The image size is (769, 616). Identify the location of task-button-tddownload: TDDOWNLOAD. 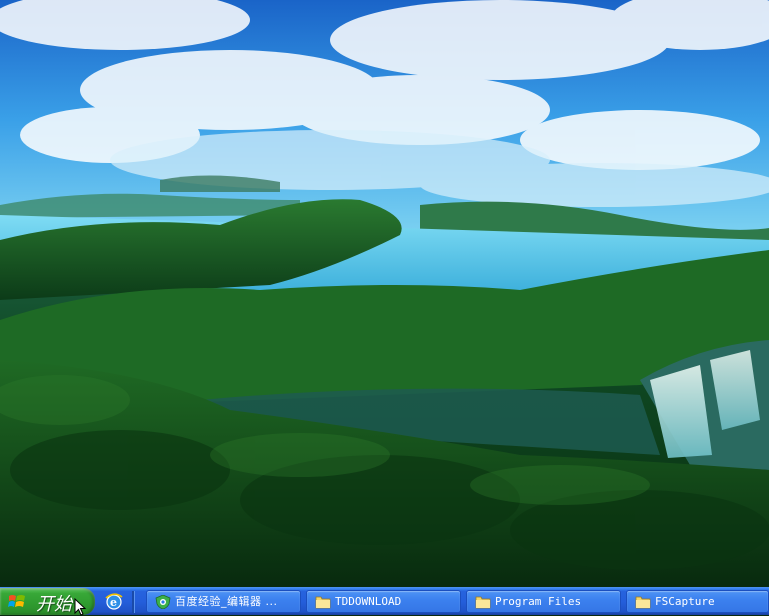
(383, 601).